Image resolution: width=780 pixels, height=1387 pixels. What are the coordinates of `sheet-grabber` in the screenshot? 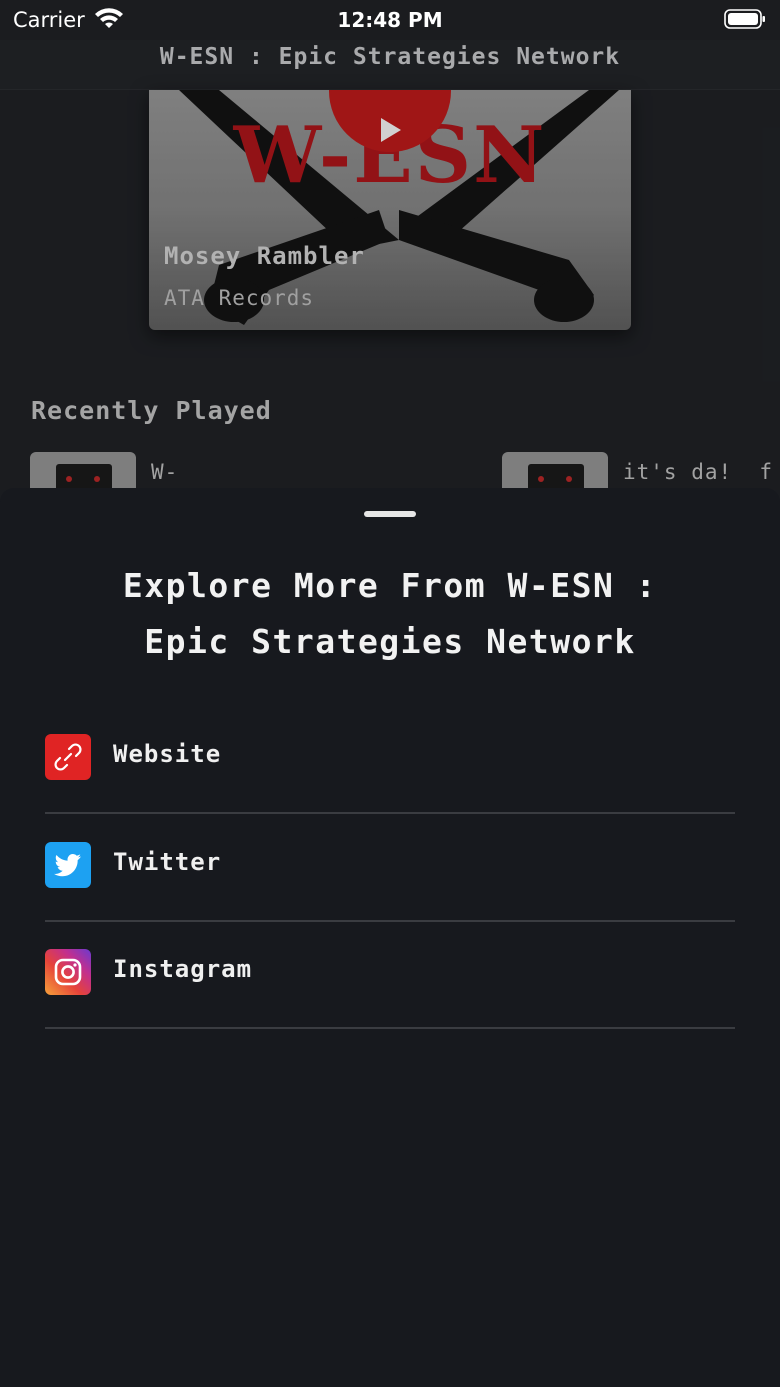 It's located at (390, 514).